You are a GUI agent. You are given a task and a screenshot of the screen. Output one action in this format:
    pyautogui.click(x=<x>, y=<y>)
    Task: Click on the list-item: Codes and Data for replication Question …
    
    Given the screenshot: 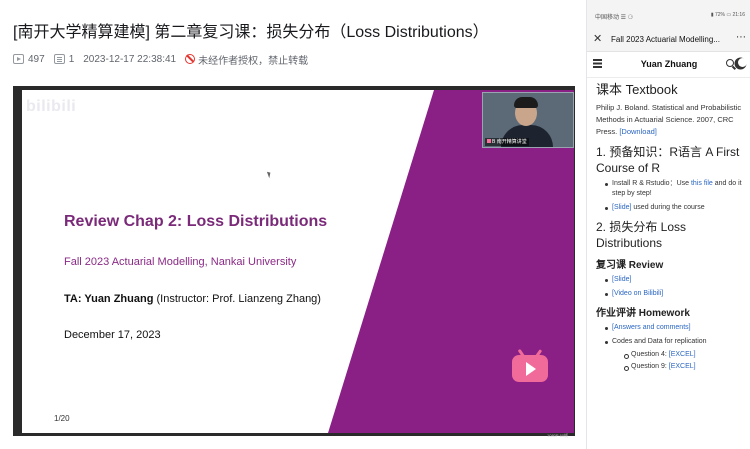 What is the action you would take?
    pyautogui.click(x=675, y=354)
    